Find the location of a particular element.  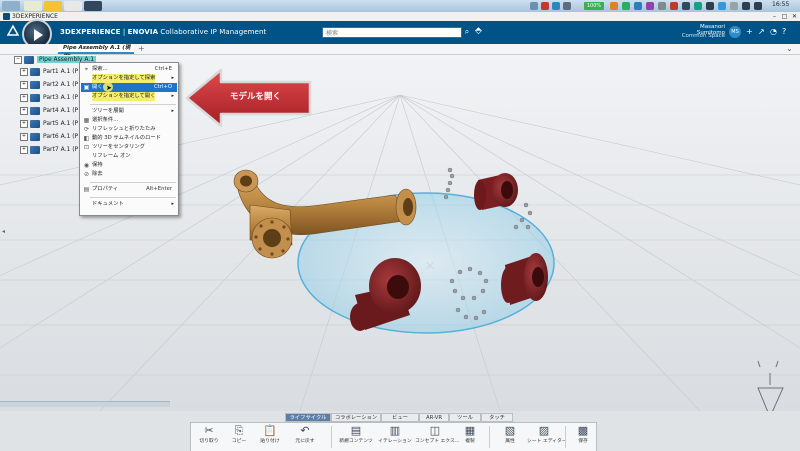

duplicate-button: ▦ 複製 is located at coordinates (470, 437).